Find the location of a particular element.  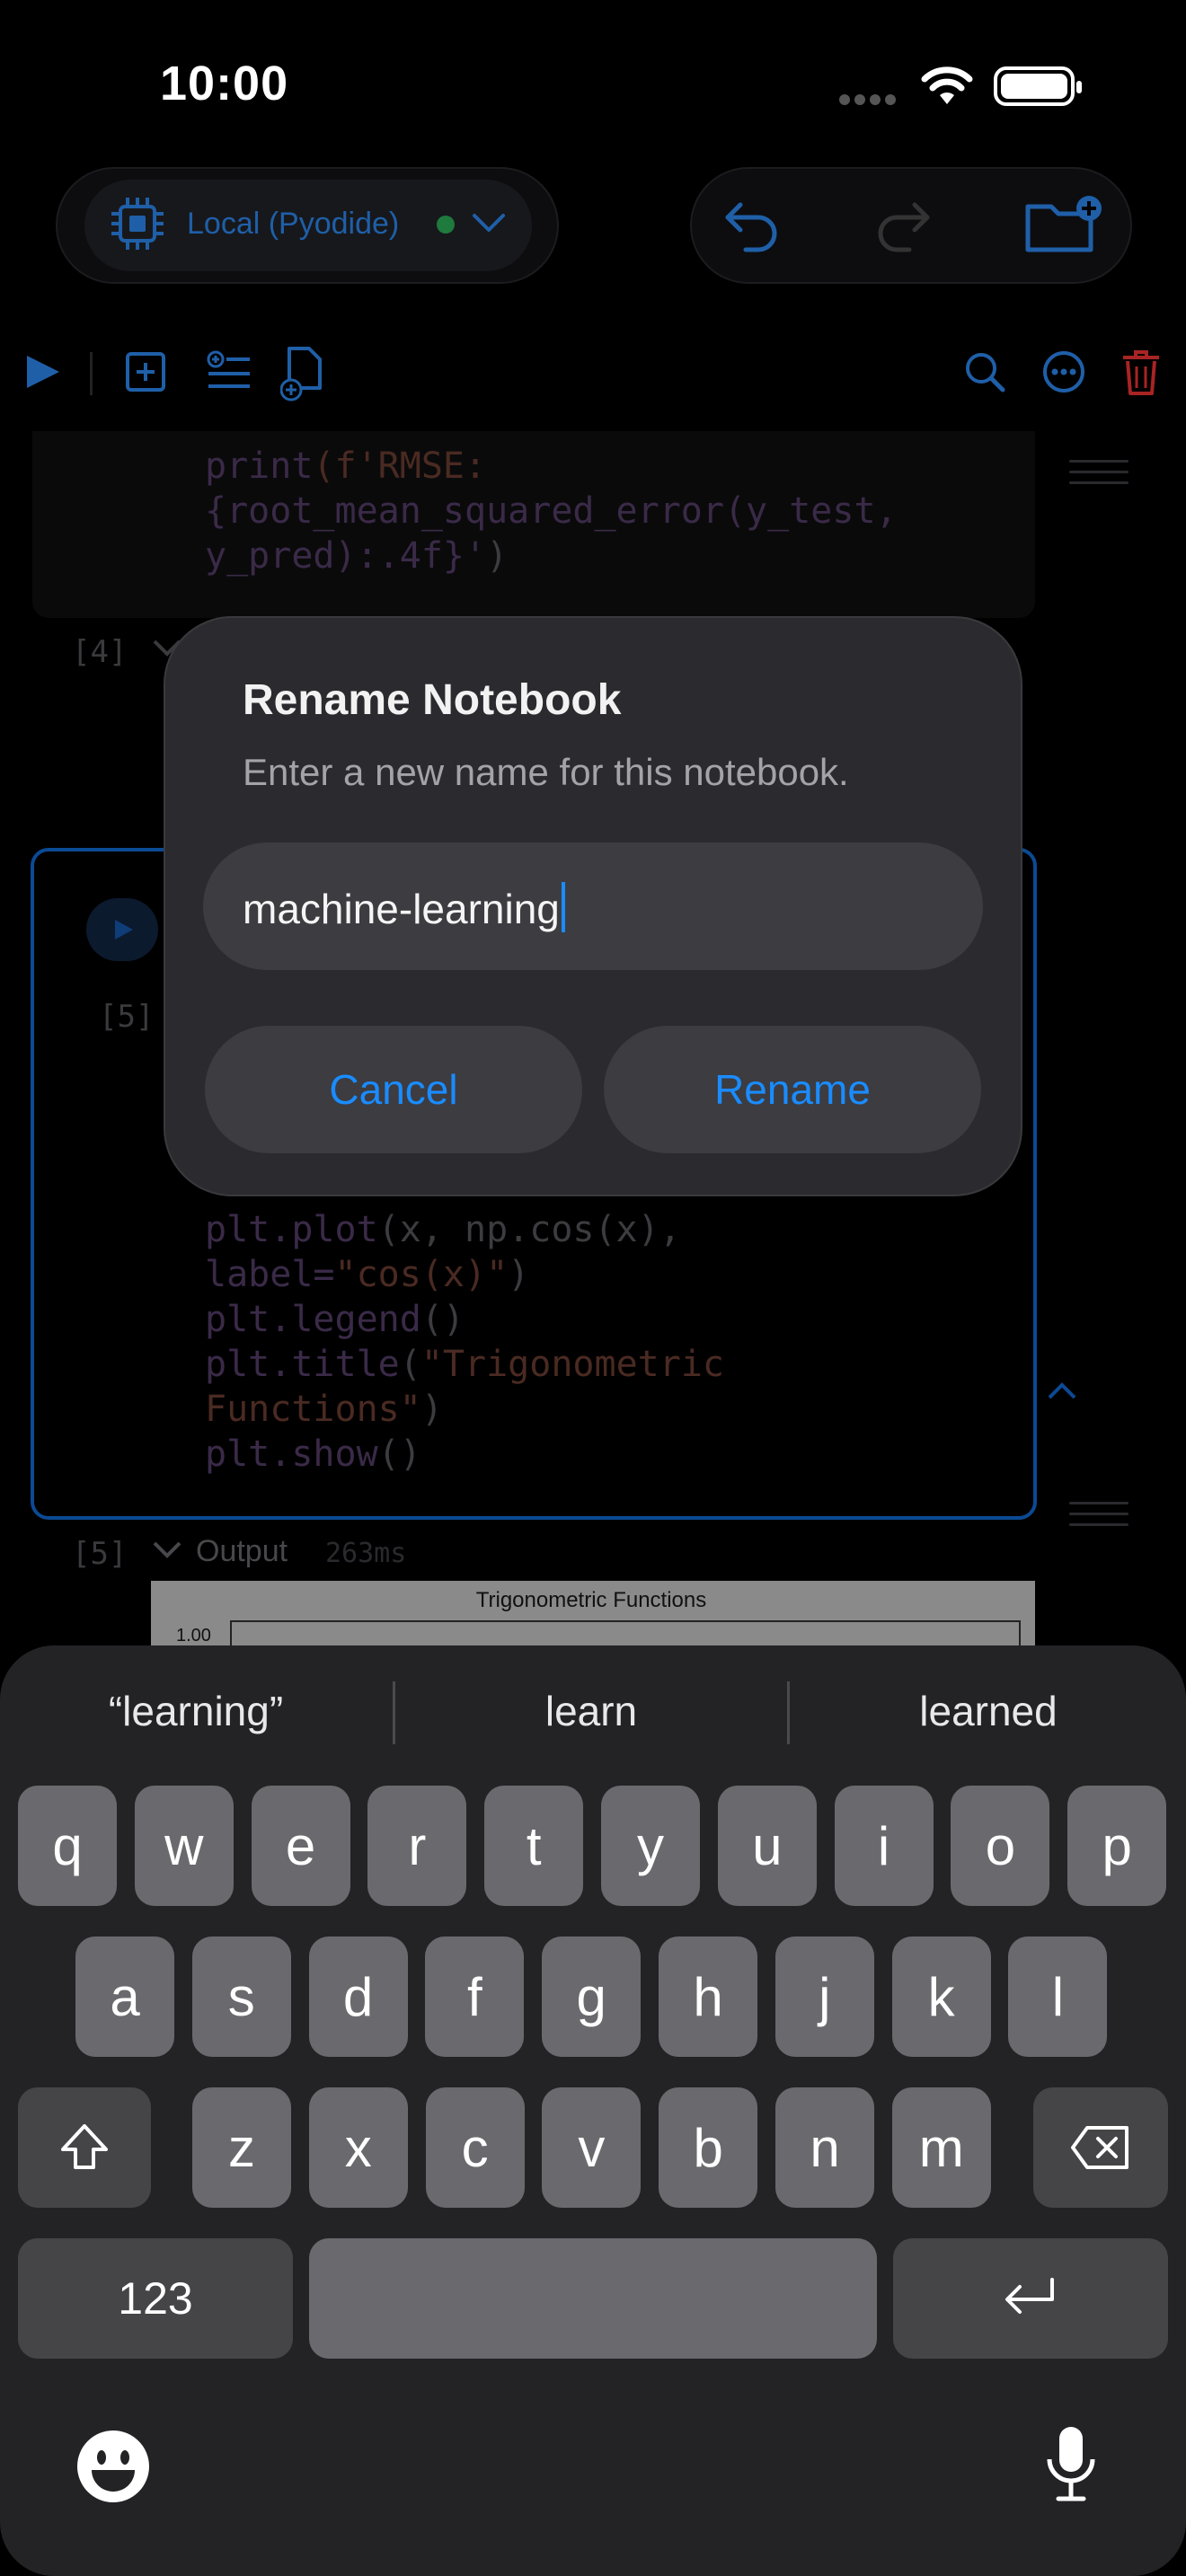

code-token: label= is located at coordinates (270, 1274).